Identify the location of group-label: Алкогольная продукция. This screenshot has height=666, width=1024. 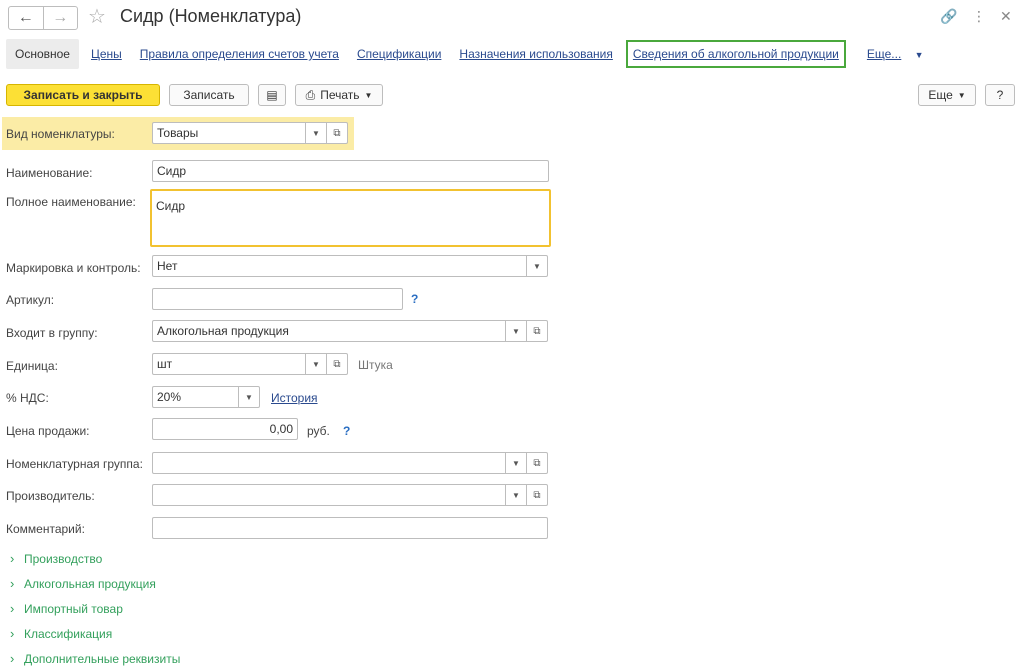
(90, 583).